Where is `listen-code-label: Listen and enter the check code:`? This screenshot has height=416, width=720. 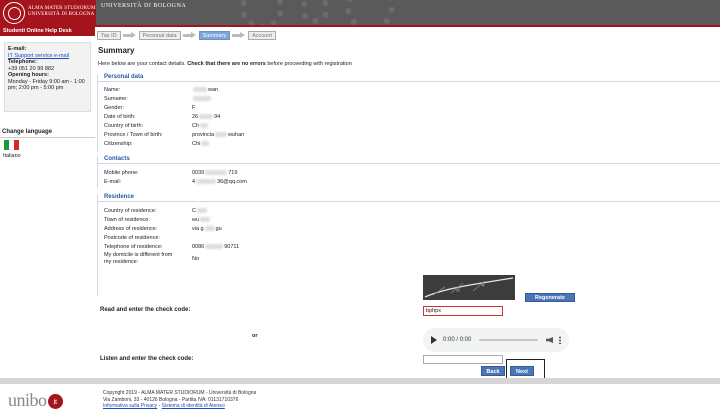
listen-code-label: Listen and enter the check code: is located at coordinates (147, 359).